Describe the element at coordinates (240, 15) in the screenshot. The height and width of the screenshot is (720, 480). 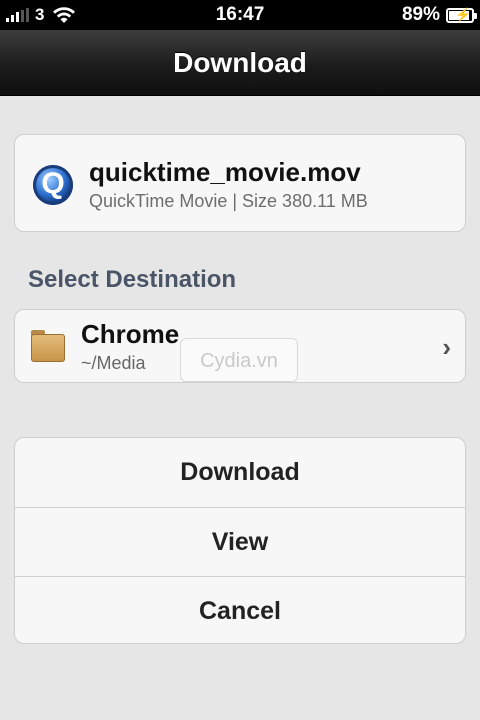
I see `status-bar: 3 16:47 89% ⚡` at that location.